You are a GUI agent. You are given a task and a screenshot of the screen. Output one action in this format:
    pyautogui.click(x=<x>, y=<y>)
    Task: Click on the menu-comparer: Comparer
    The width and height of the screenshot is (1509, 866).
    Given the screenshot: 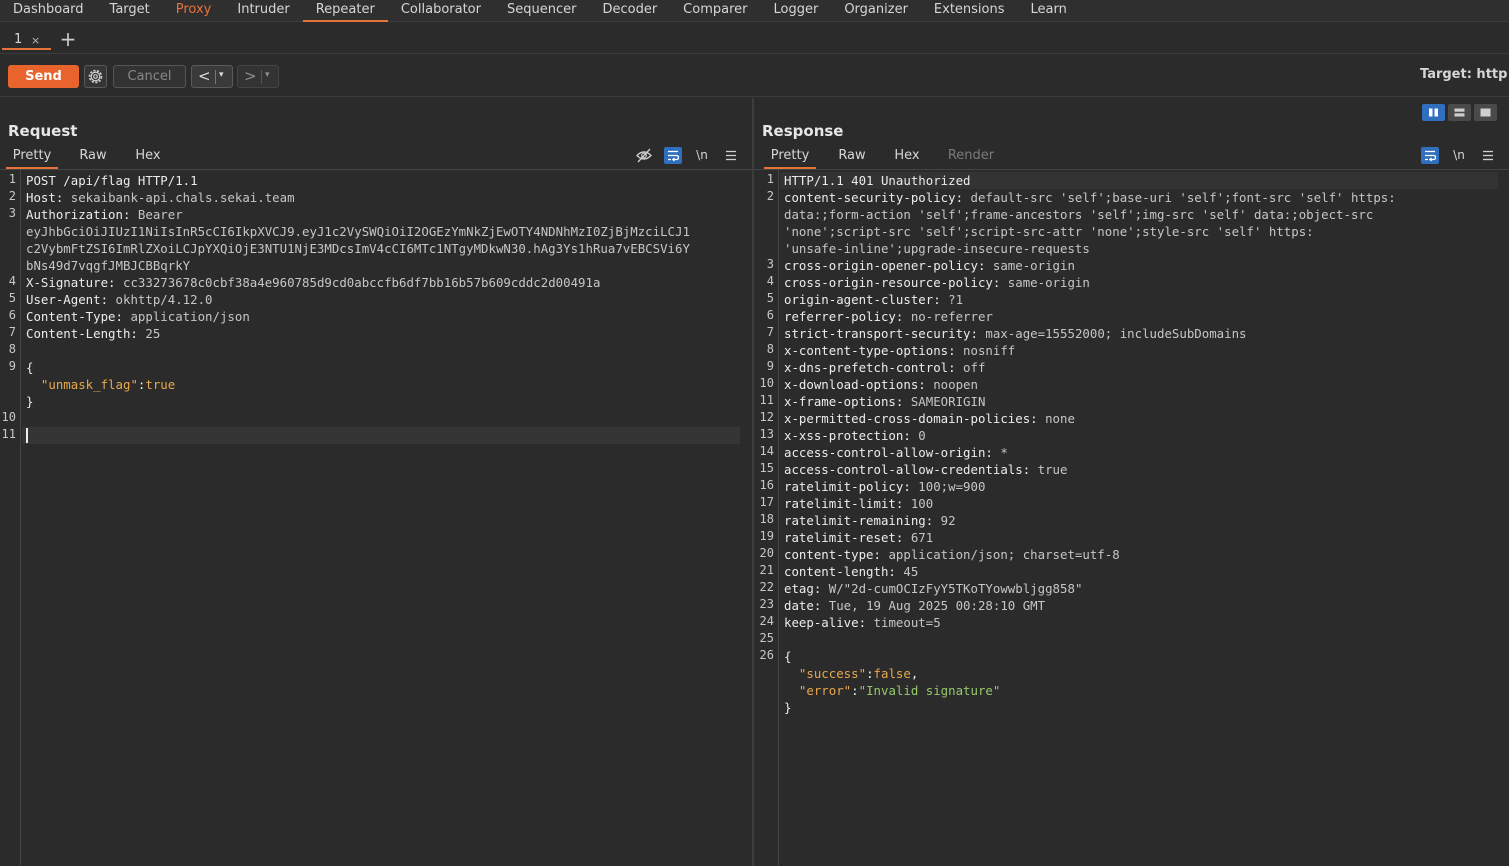 What is the action you would take?
    pyautogui.click(x=715, y=11)
    